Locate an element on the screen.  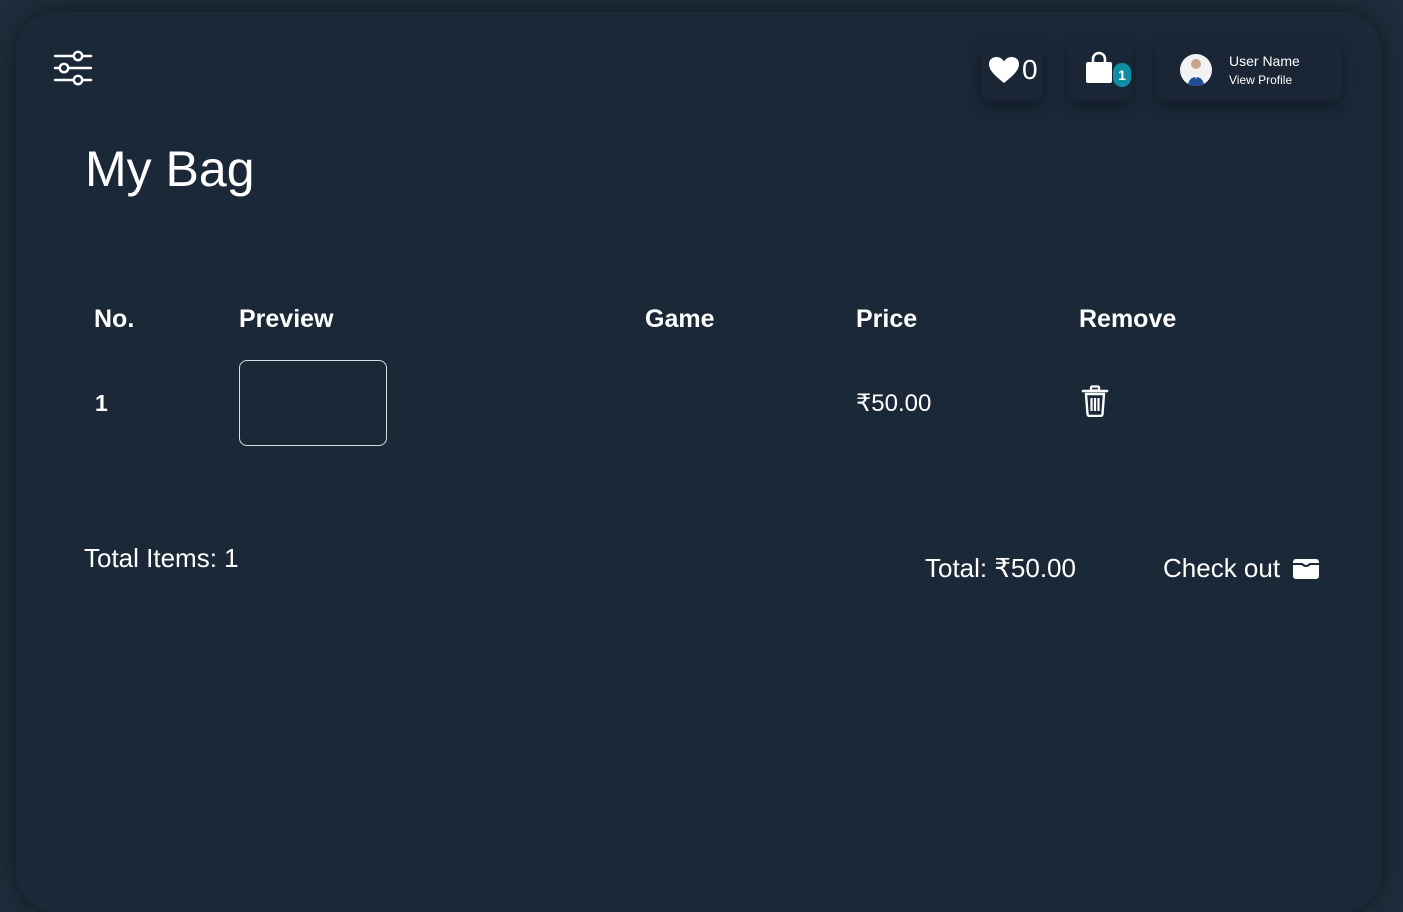
heart-icon is located at coordinates (1004, 70).